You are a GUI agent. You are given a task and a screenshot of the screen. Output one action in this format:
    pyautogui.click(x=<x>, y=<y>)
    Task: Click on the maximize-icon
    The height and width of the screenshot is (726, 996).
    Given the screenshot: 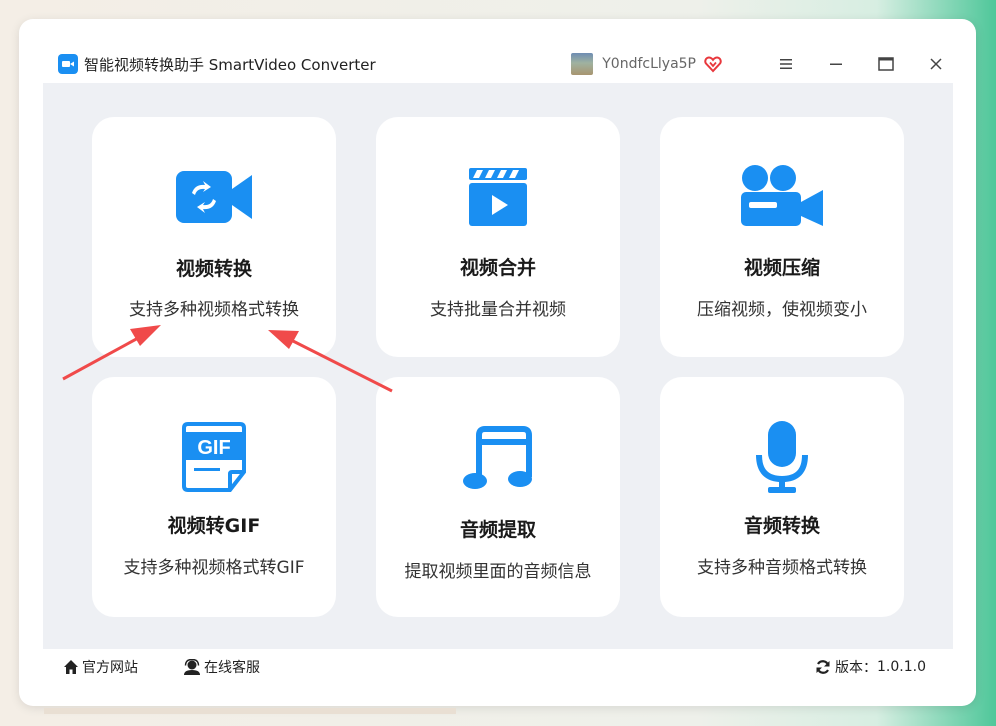 What is the action you would take?
    pyautogui.click(x=886, y=64)
    